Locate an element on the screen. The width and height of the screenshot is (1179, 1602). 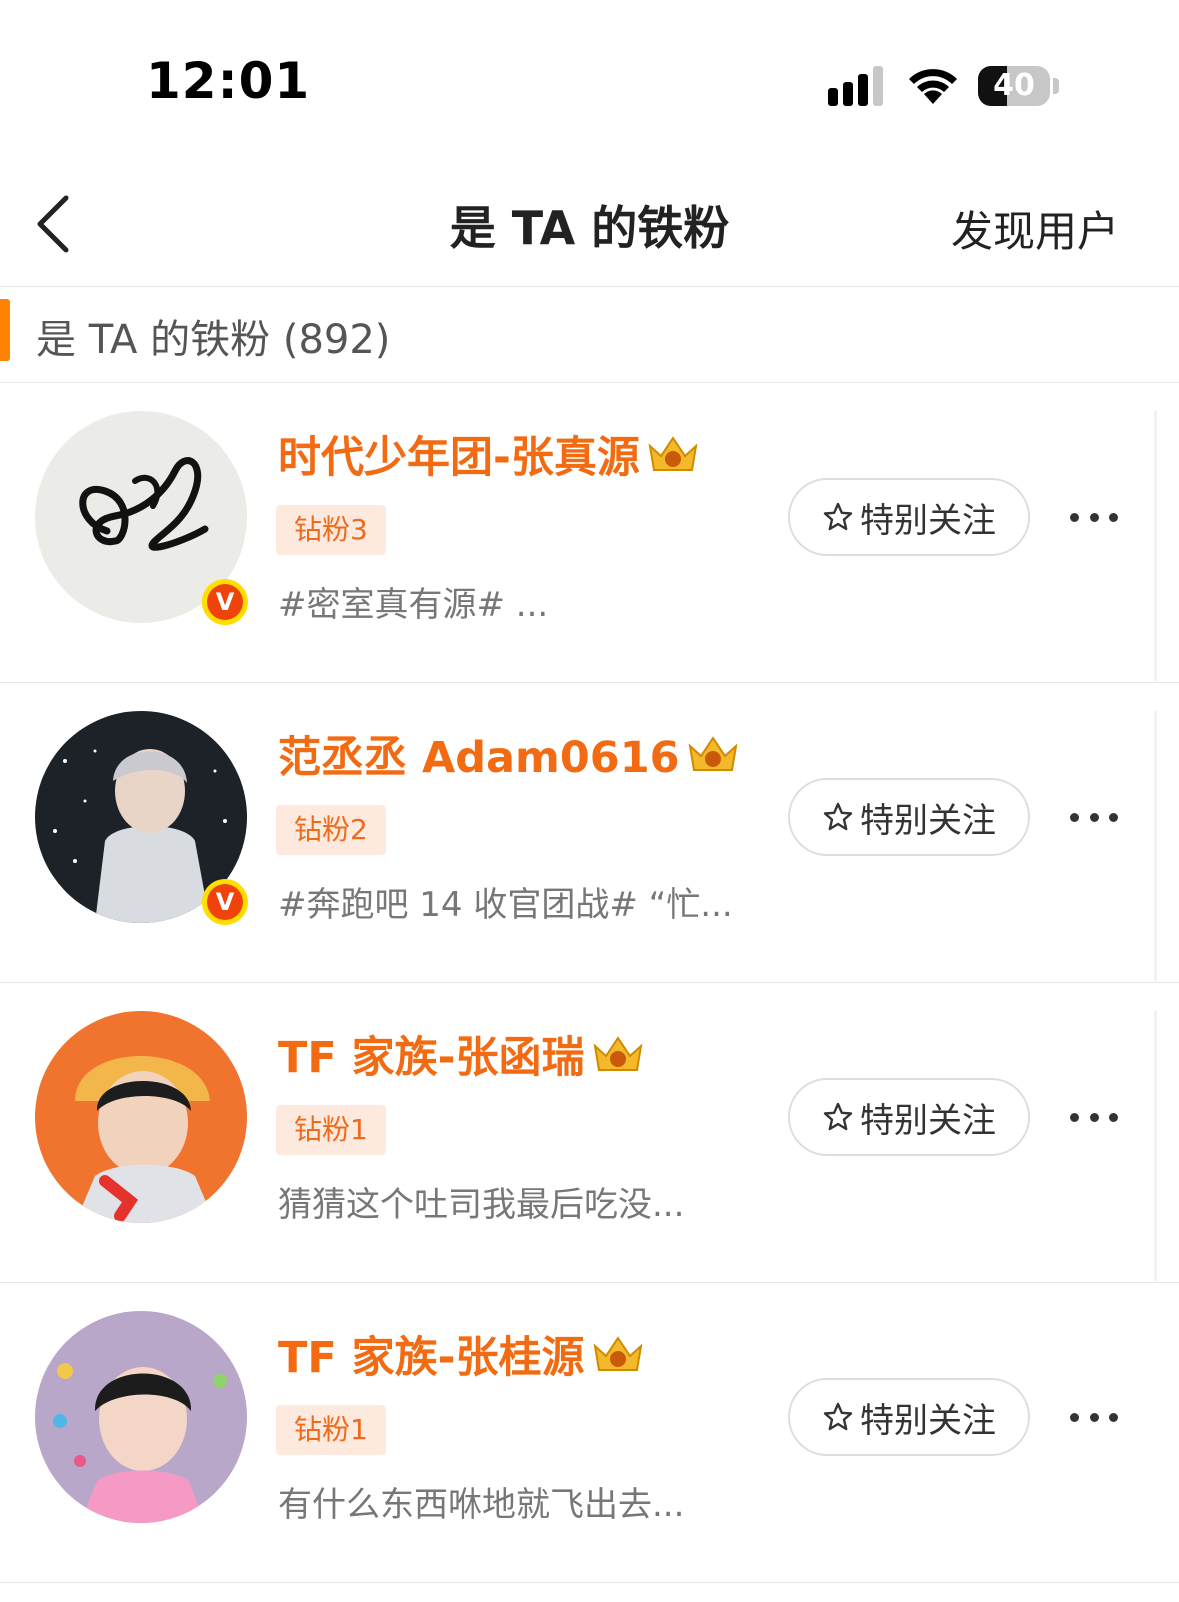
battery-level: 40 is located at coordinates (1014, 85).